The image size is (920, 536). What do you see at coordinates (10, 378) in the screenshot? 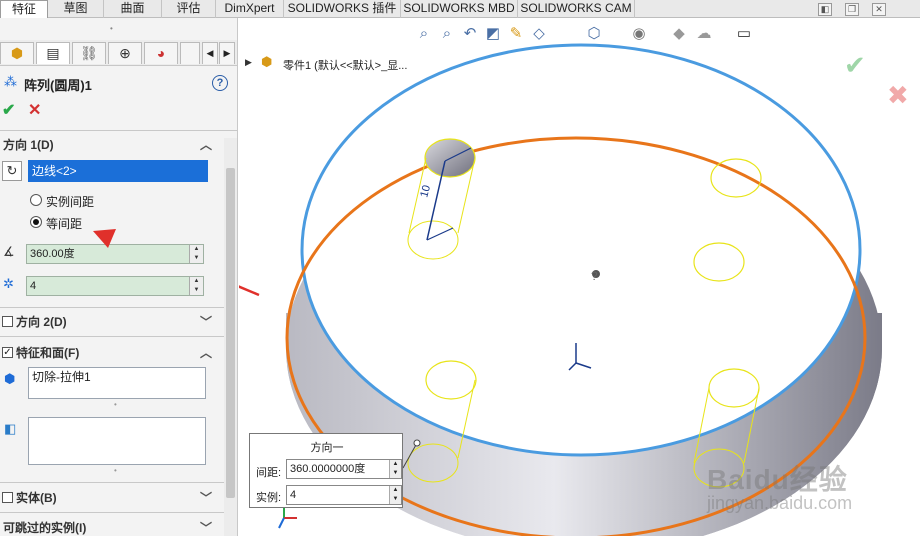
I see `features-icon: ⬢` at bounding box center [10, 378].